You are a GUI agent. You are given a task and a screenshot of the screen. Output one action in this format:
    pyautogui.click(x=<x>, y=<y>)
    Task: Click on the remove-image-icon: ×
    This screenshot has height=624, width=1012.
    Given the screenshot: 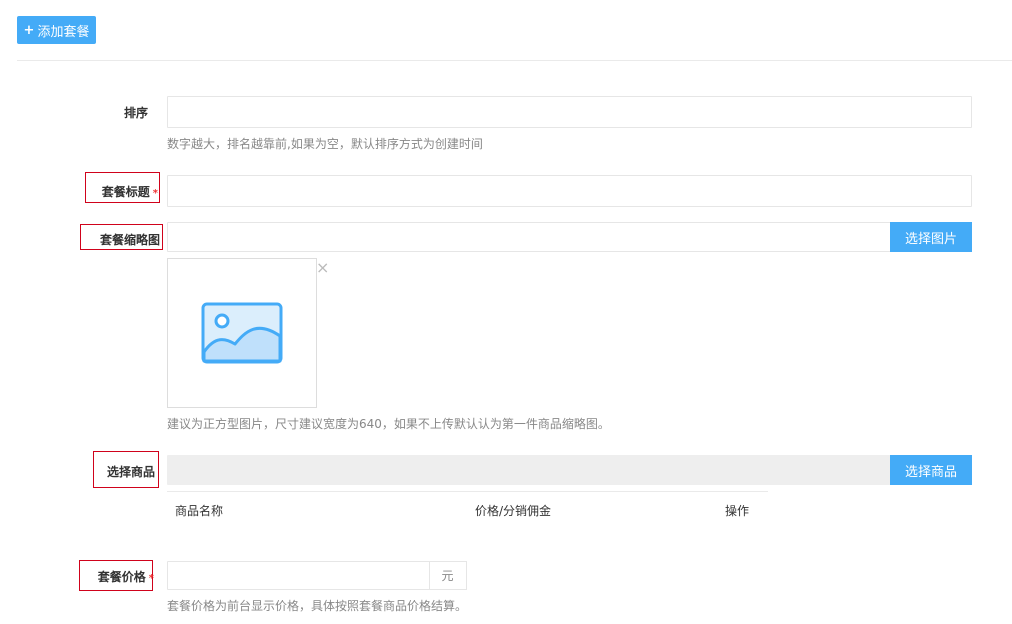 What is the action you would take?
    pyautogui.click(x=322, y=268)
    